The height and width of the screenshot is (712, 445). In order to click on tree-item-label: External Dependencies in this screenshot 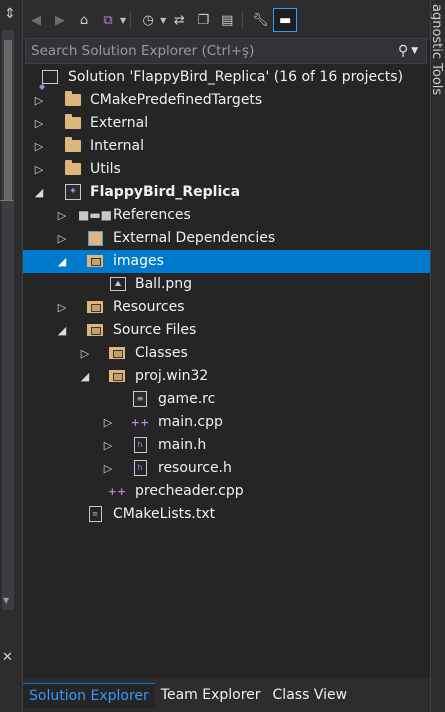, I will do `click(194, 238)`.